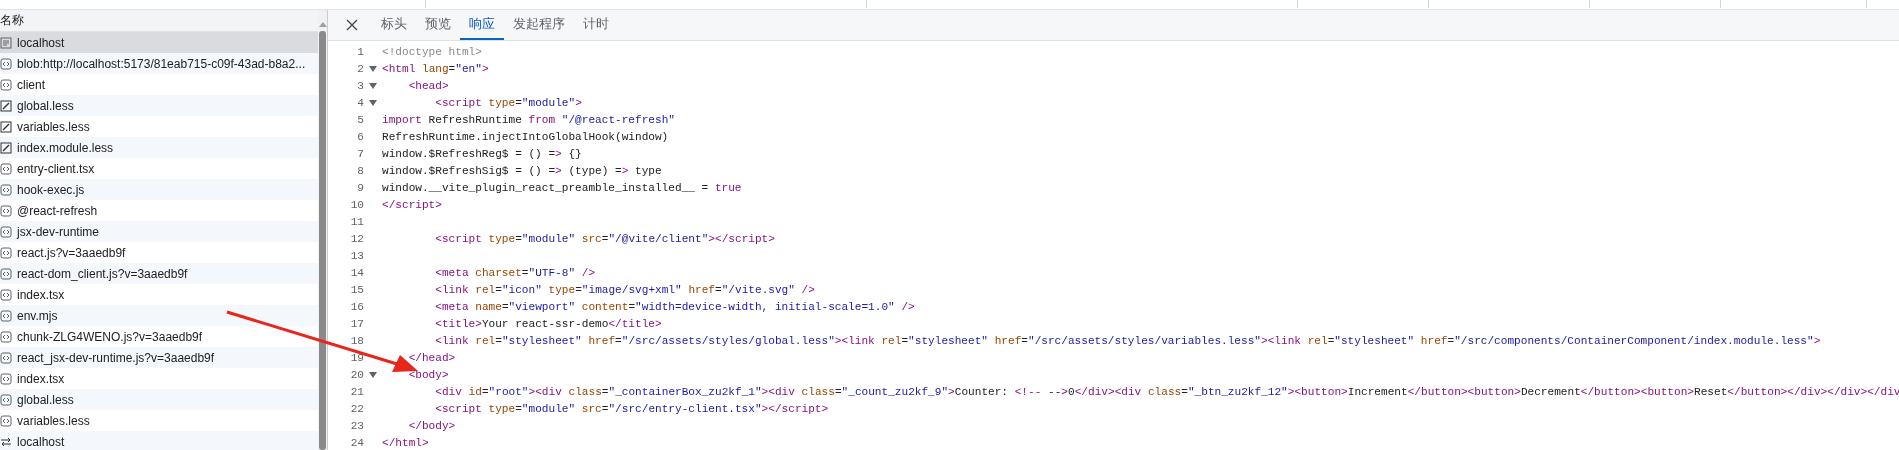  Describe the element at coordinates (360, 153) in the screenshot. I see `line-number: 7` at that location.